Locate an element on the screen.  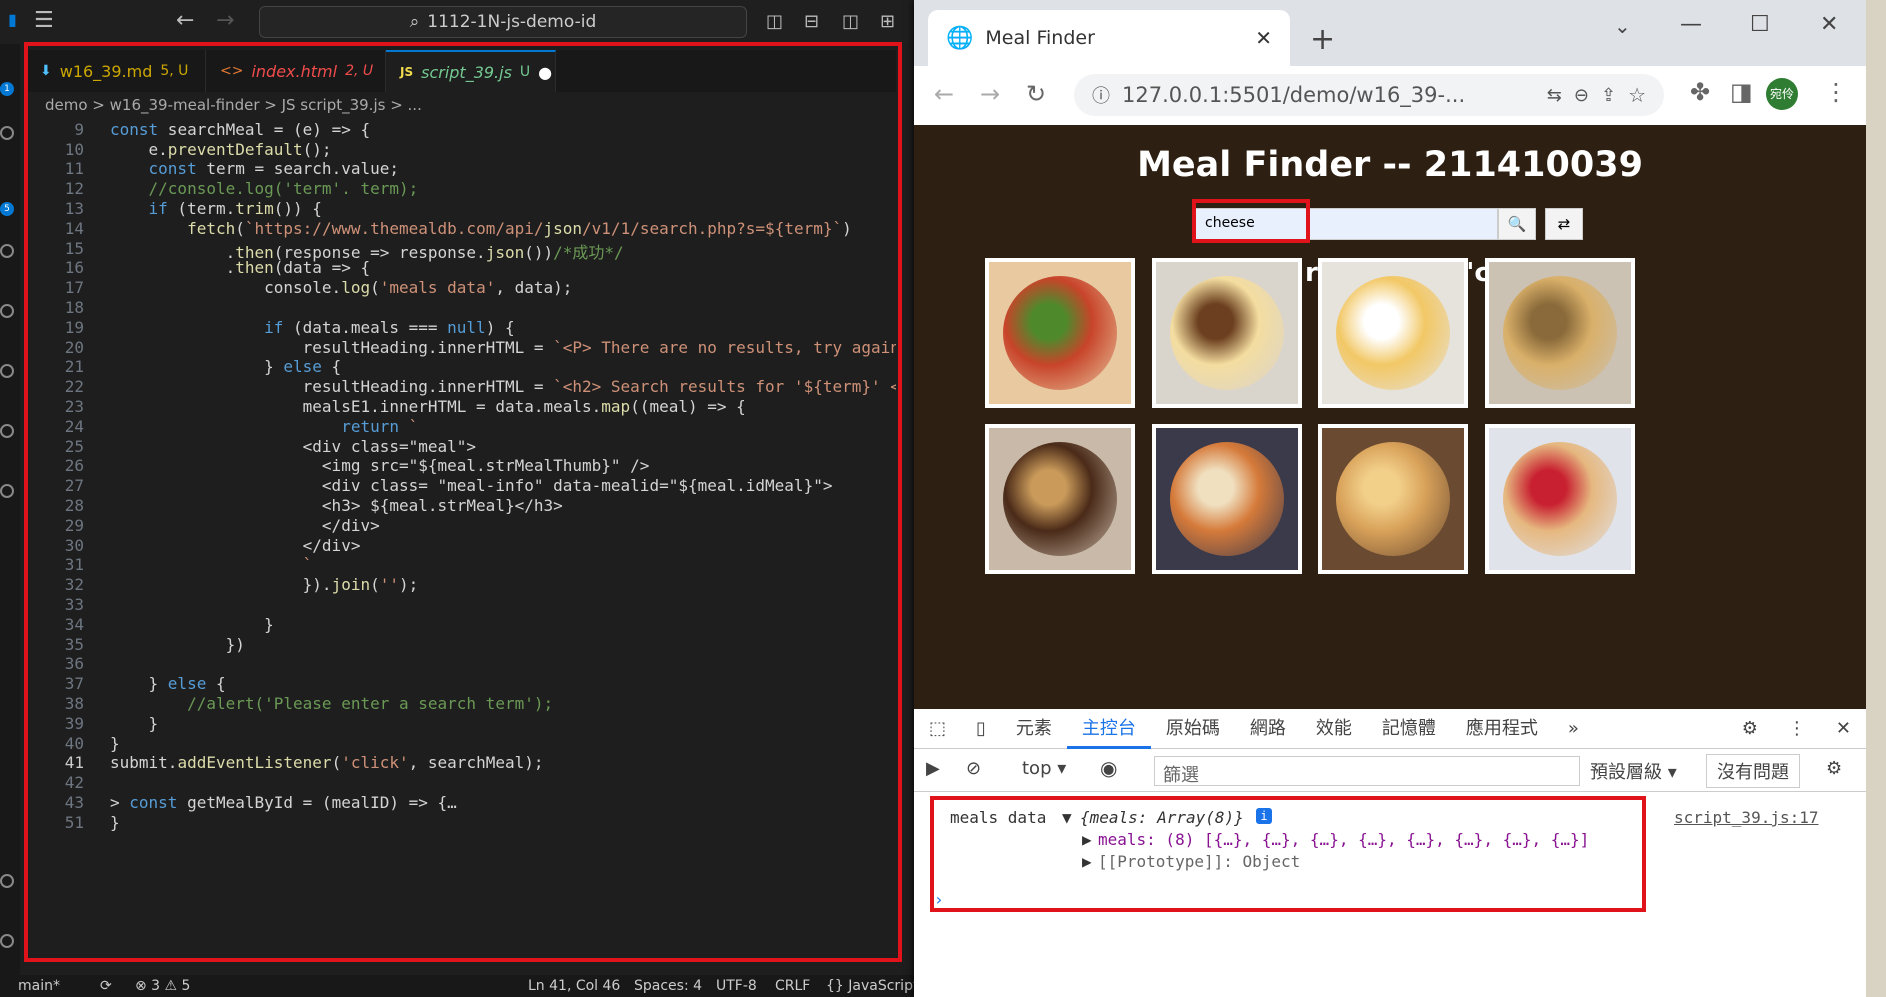
devtools-tabs: ⬚ ▯ 元素 主控台 原始碼 網路 效能 記憶體 應用程式 » ⚙ ⋮ ✕ is located at coordinates (1390, 729).